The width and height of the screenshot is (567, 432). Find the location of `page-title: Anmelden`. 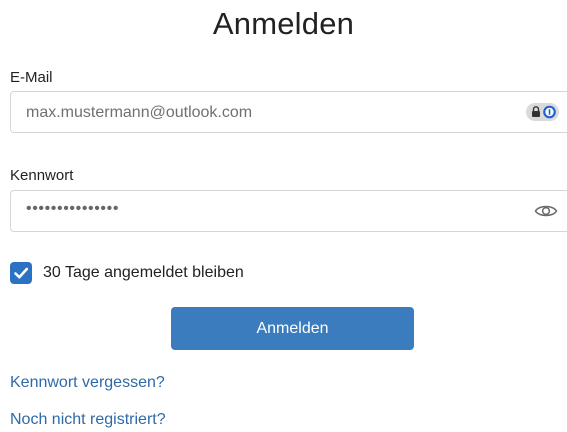

page-title: Anmelden is located at coordinates (283, 23).